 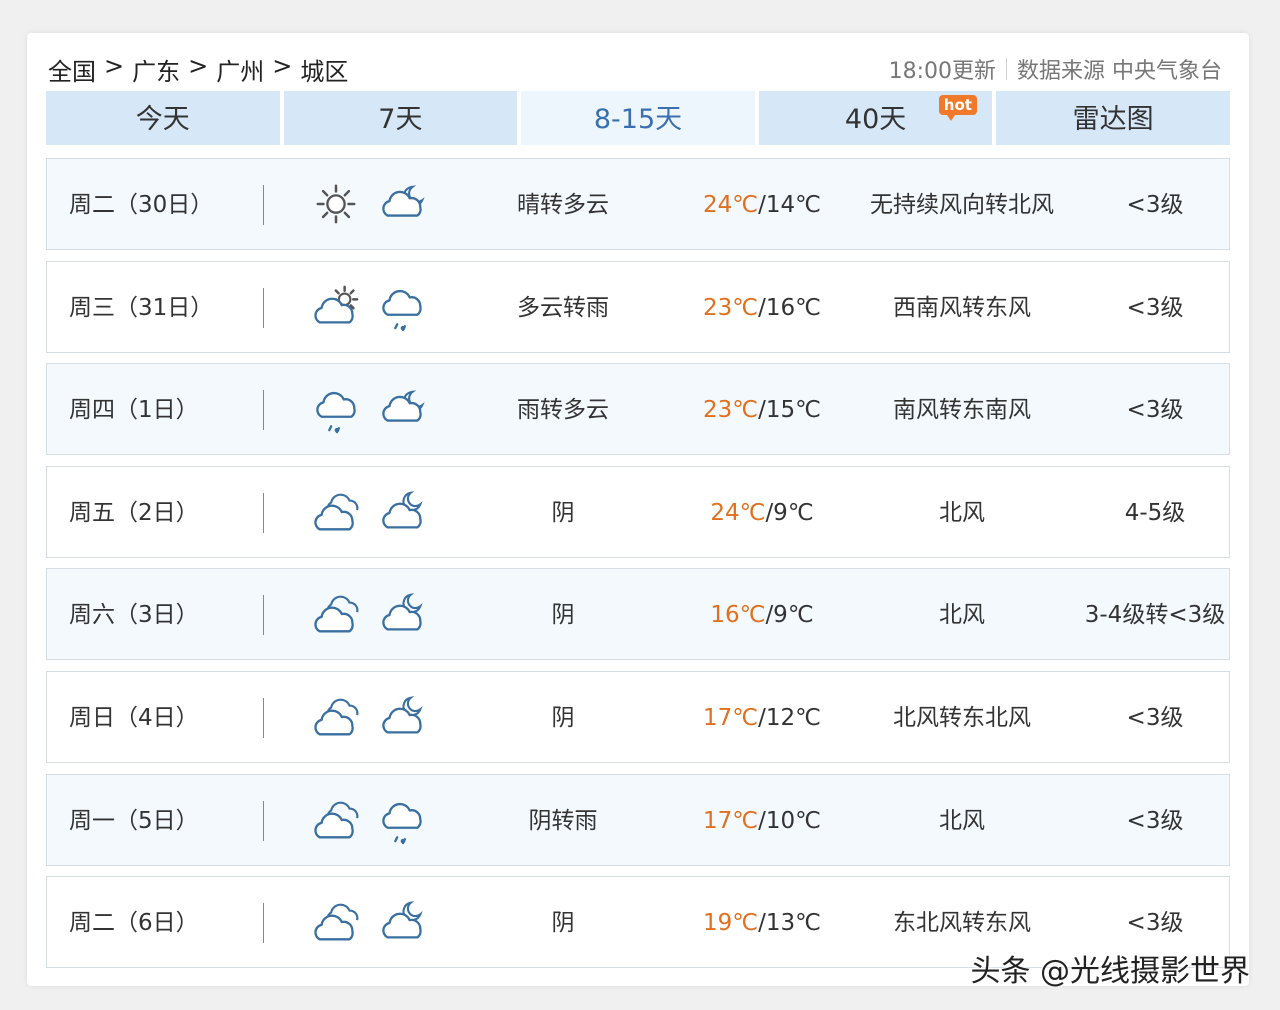 I want to click on tab-8-15-days: 8-15天, so click(x=638, y=118).